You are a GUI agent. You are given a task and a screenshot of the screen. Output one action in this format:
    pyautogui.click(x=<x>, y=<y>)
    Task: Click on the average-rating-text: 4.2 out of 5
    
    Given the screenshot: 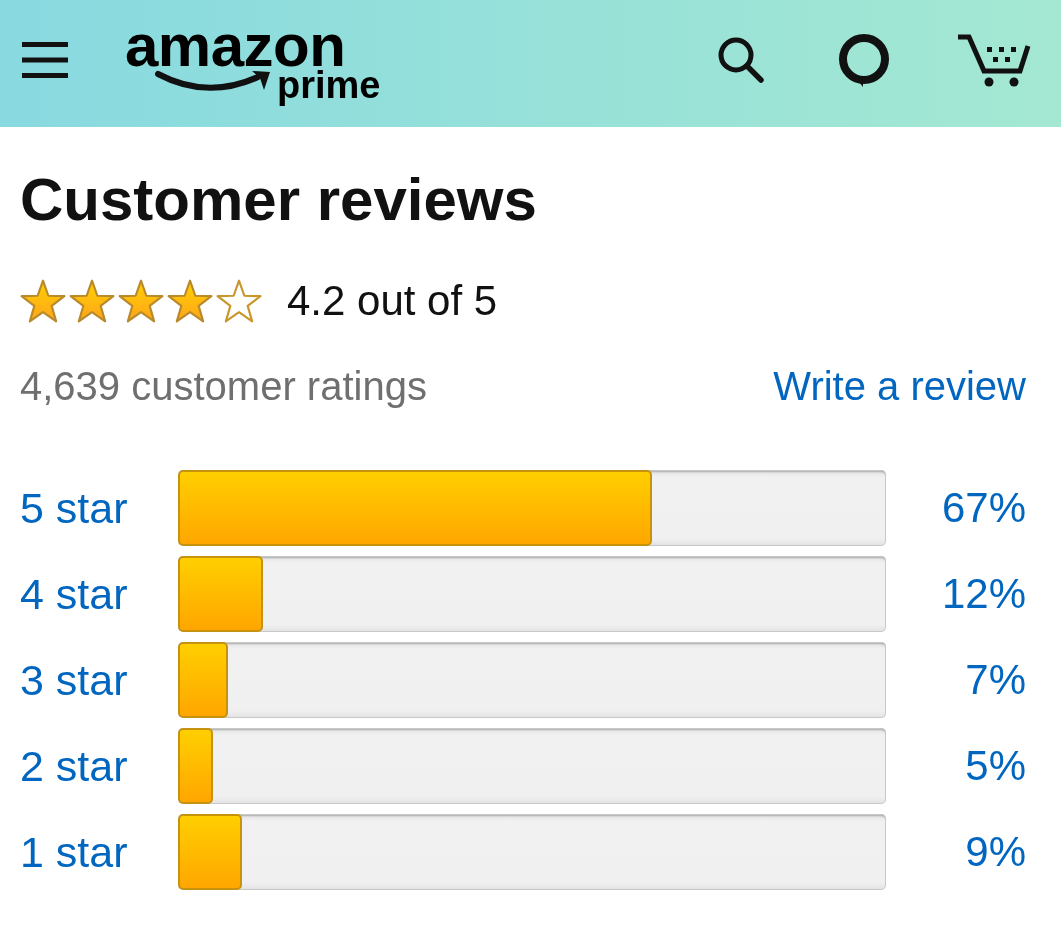 What is the action you would take?
    pyautogui.click(x=392, y=301)
    